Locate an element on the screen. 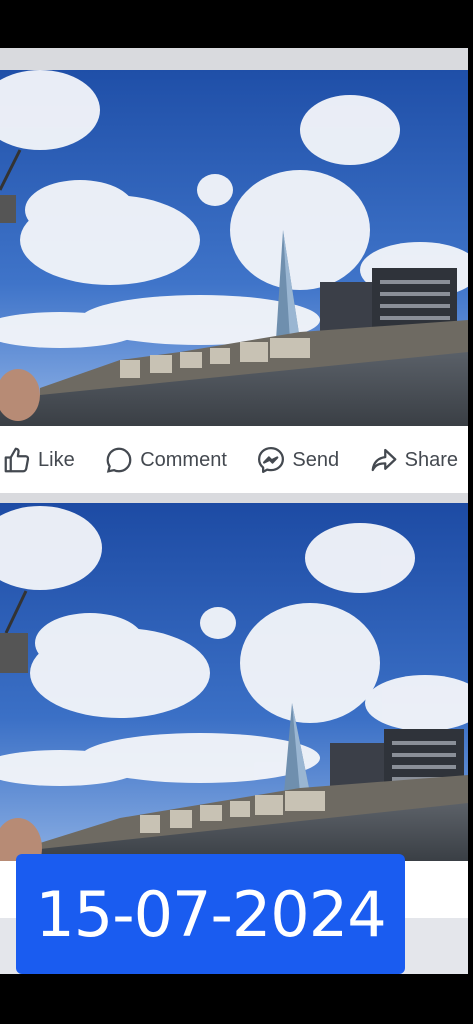 The width and height of the screenshot is (473, 1024). comment-bubble-icon is located at coordinates (119, 460).